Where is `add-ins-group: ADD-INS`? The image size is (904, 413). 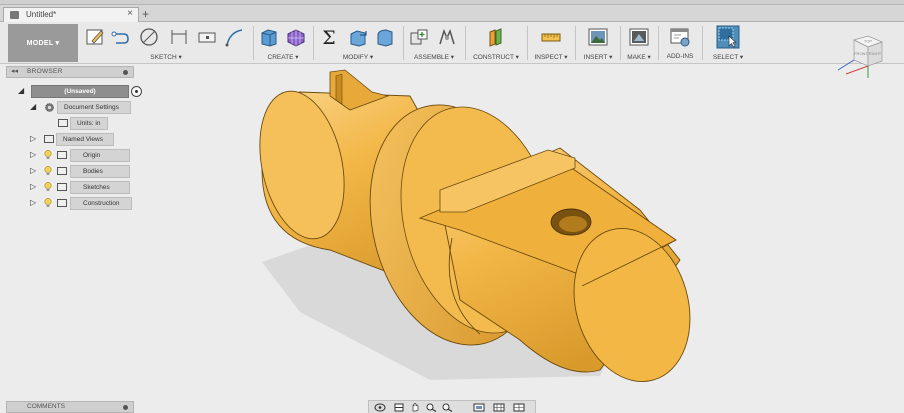 add-ins-group: ADD-INS is located at coordinates (680, 43).